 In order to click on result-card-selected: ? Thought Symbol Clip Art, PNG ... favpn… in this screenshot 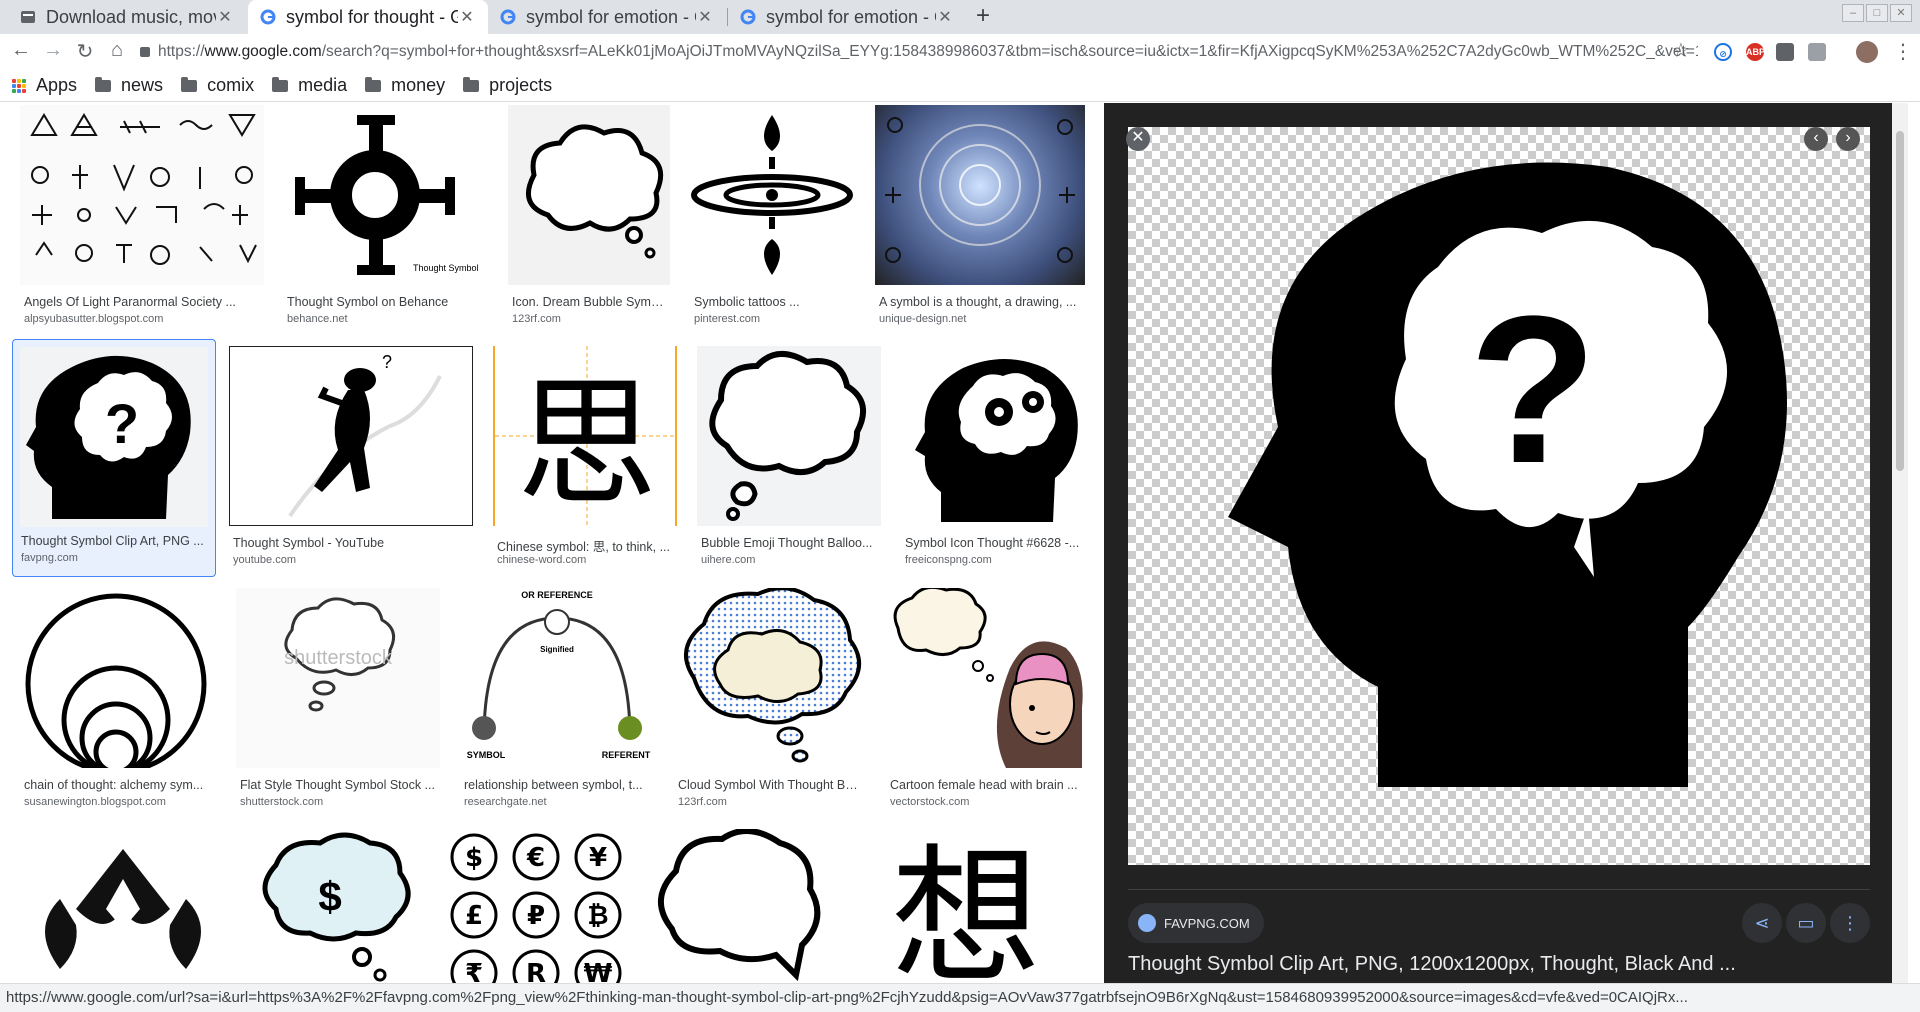, I will do `click(114, 458)`.